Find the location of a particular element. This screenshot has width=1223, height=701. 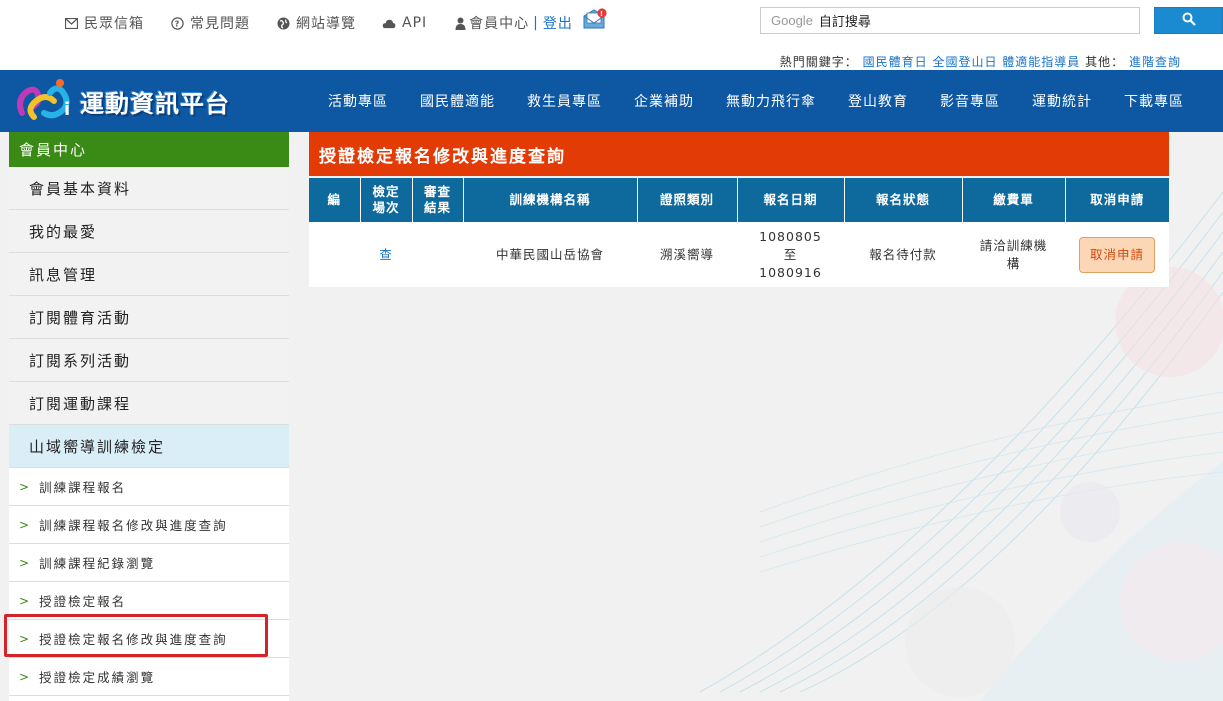

cell-payment: 請洽訓練機構 is located at coordinates (1013, 254).